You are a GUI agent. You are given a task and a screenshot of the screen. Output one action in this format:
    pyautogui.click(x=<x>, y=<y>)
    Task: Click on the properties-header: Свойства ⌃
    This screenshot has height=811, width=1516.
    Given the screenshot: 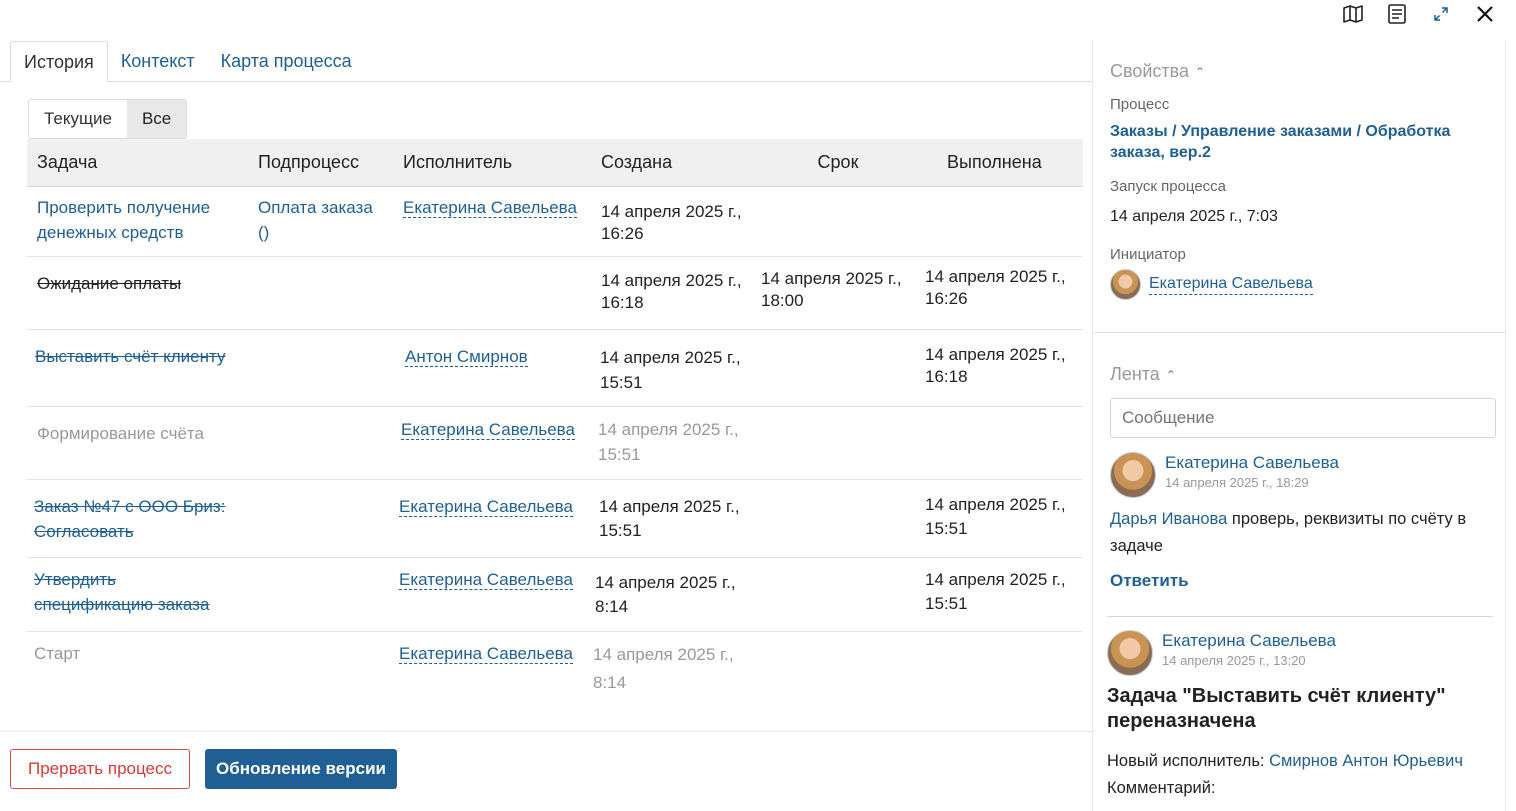 What is the action you would take?
    pyautogui.click(x=1157, y=71)
    